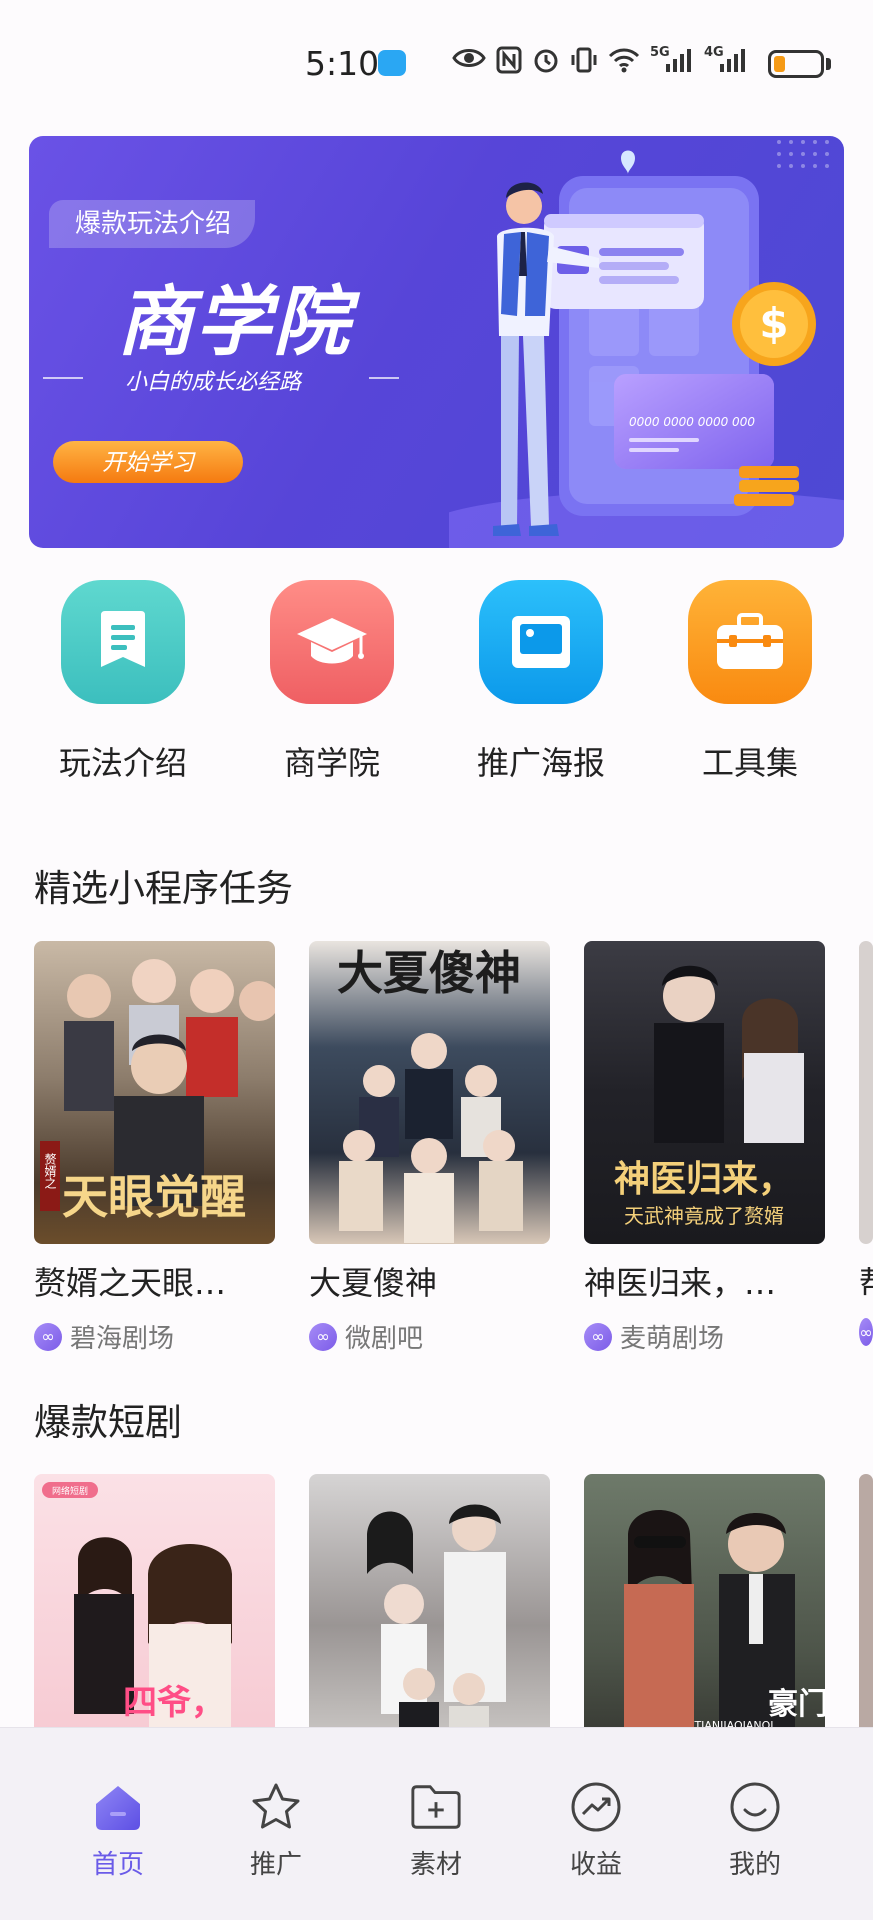  Describe the element at coordinates (749, 763) in the screenshot. I see `quick-action-label: 工具集` at that location.